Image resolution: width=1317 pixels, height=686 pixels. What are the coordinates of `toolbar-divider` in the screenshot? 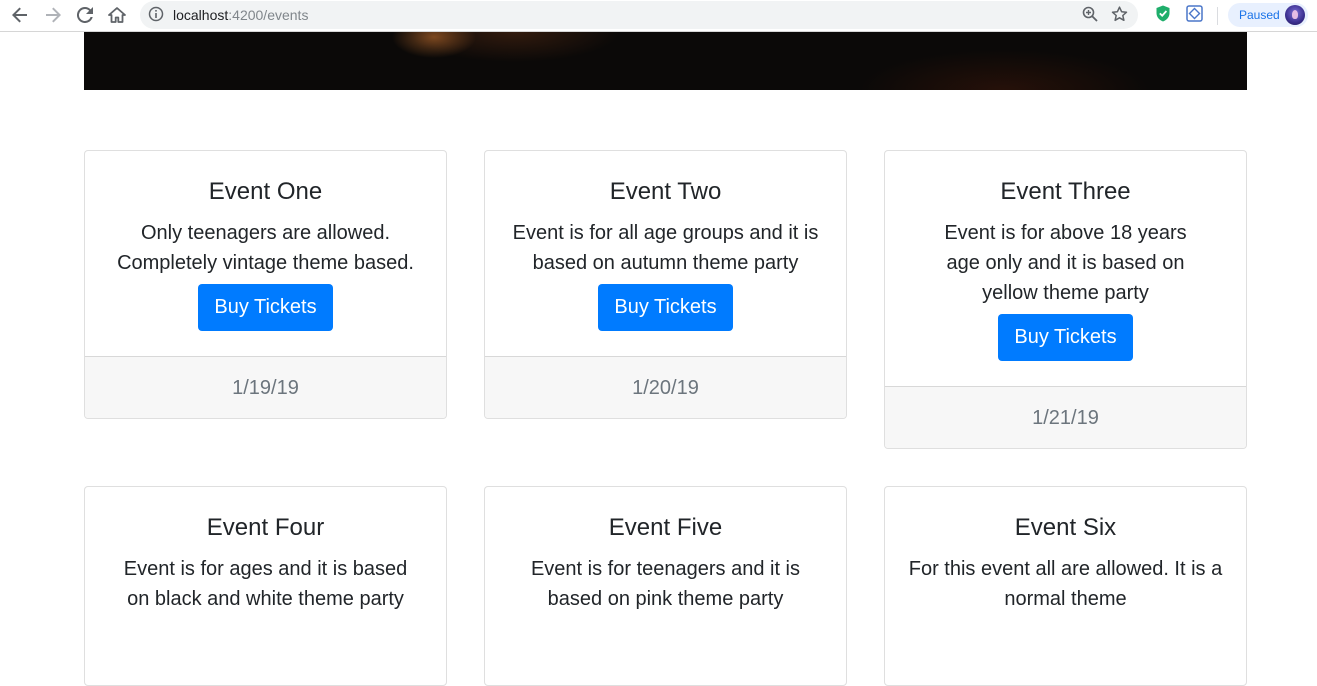 It's located at (1217, 16).